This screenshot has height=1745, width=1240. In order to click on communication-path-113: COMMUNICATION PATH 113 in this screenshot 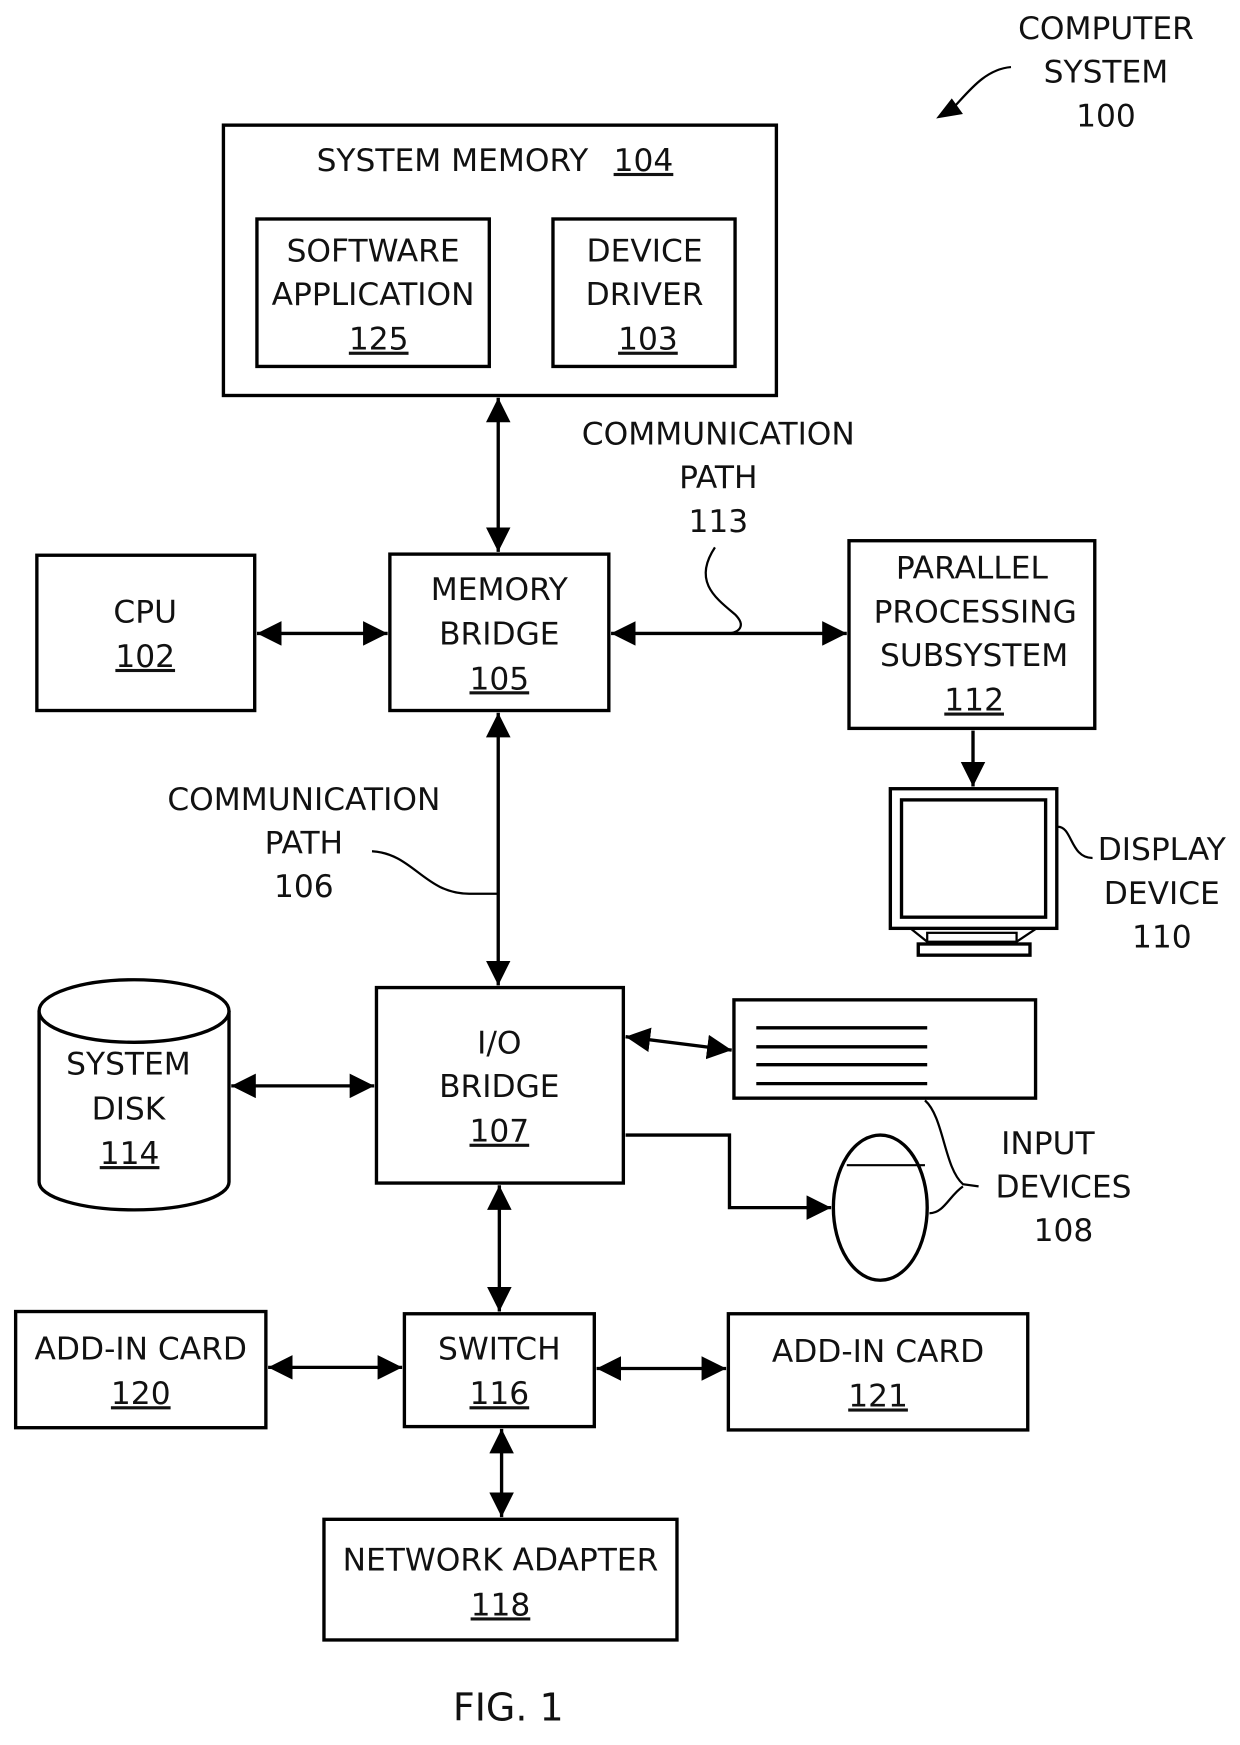, I will do `click(718, 526)`.